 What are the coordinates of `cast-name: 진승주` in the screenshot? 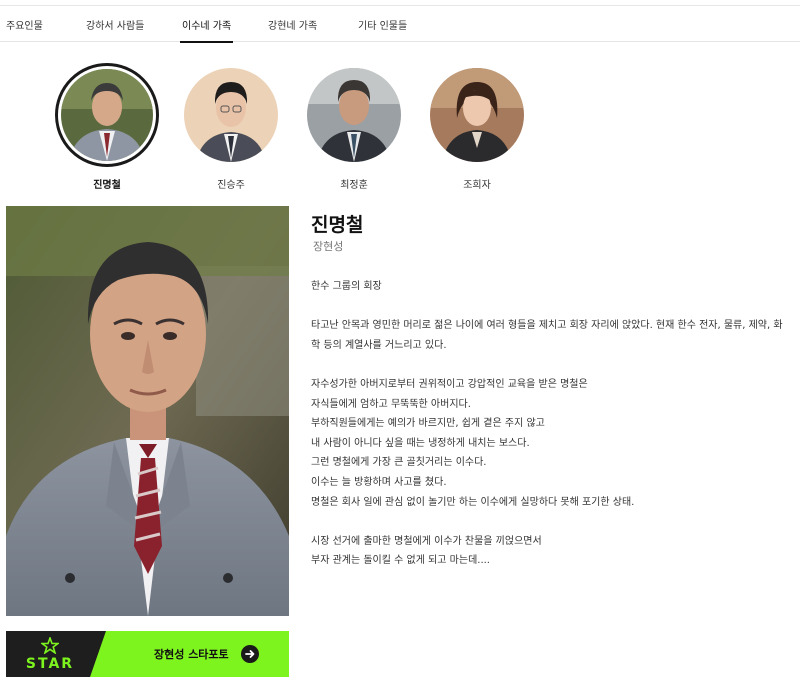 It's located at (231, 185).